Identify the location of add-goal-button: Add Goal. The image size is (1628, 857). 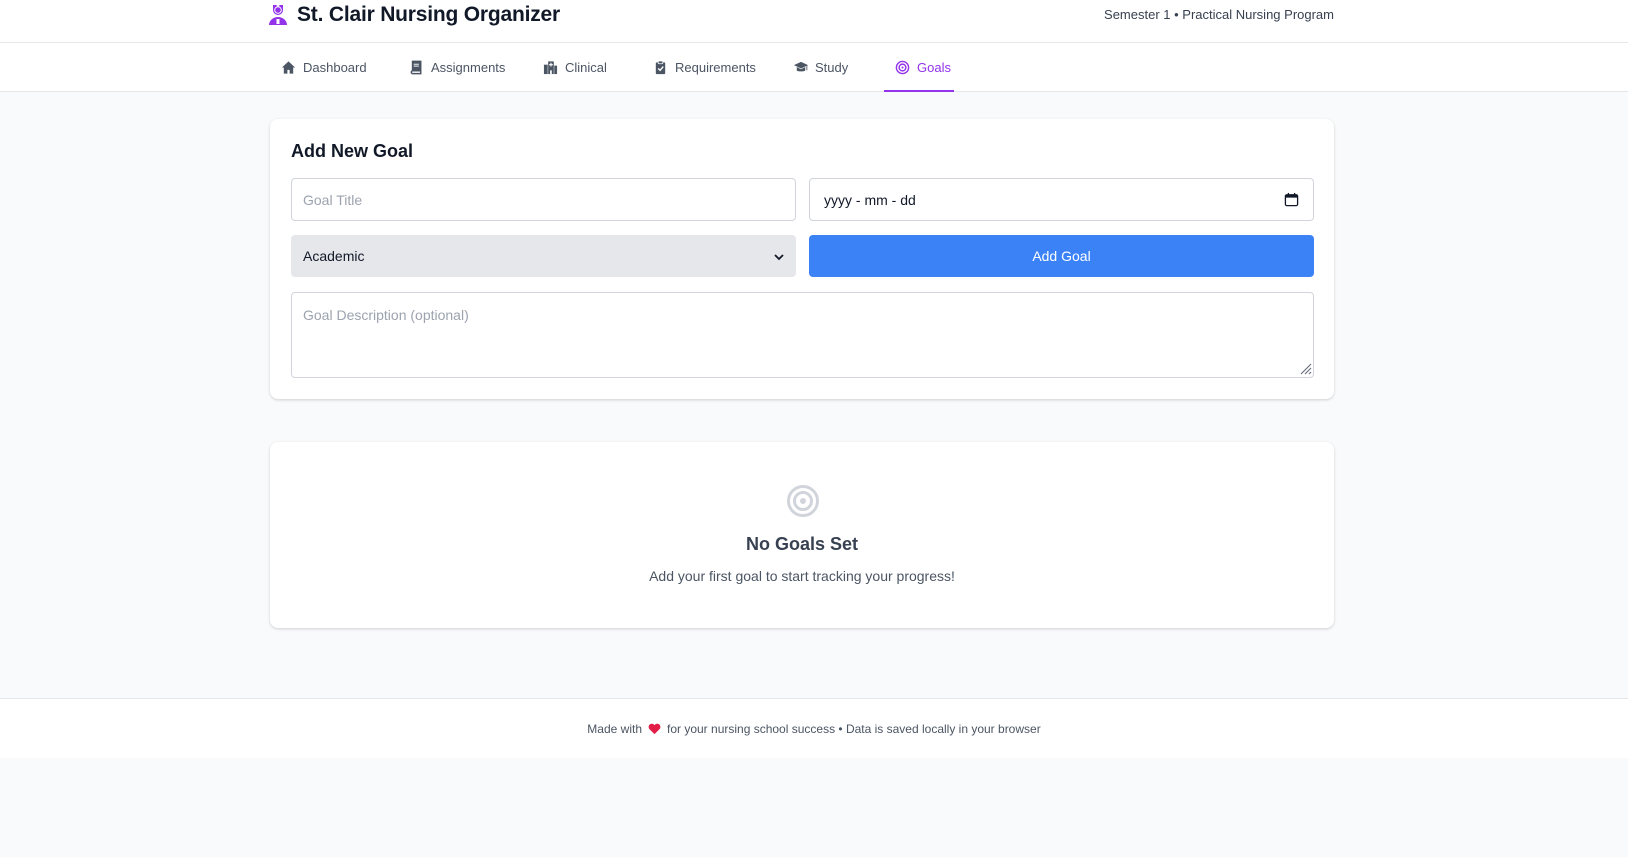
(1061, 256).